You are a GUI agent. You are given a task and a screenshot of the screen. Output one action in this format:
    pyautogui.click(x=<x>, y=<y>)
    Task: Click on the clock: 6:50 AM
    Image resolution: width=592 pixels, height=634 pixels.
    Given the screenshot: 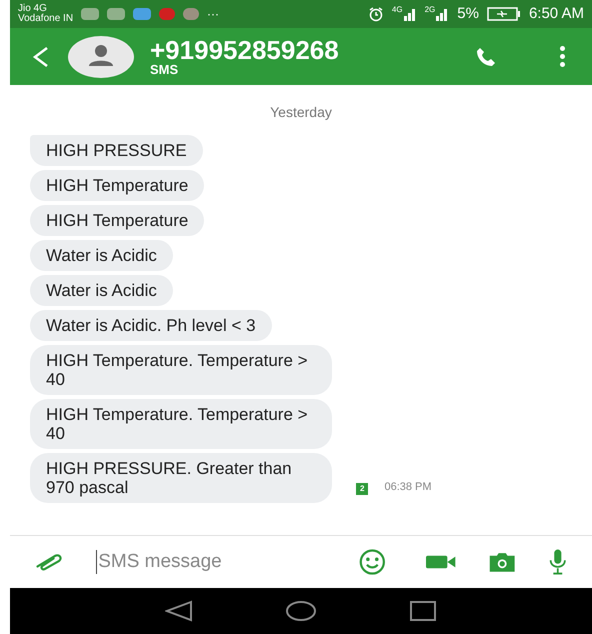 What is the action you would take?
    pyautogui.click(x=556, y=14)
    